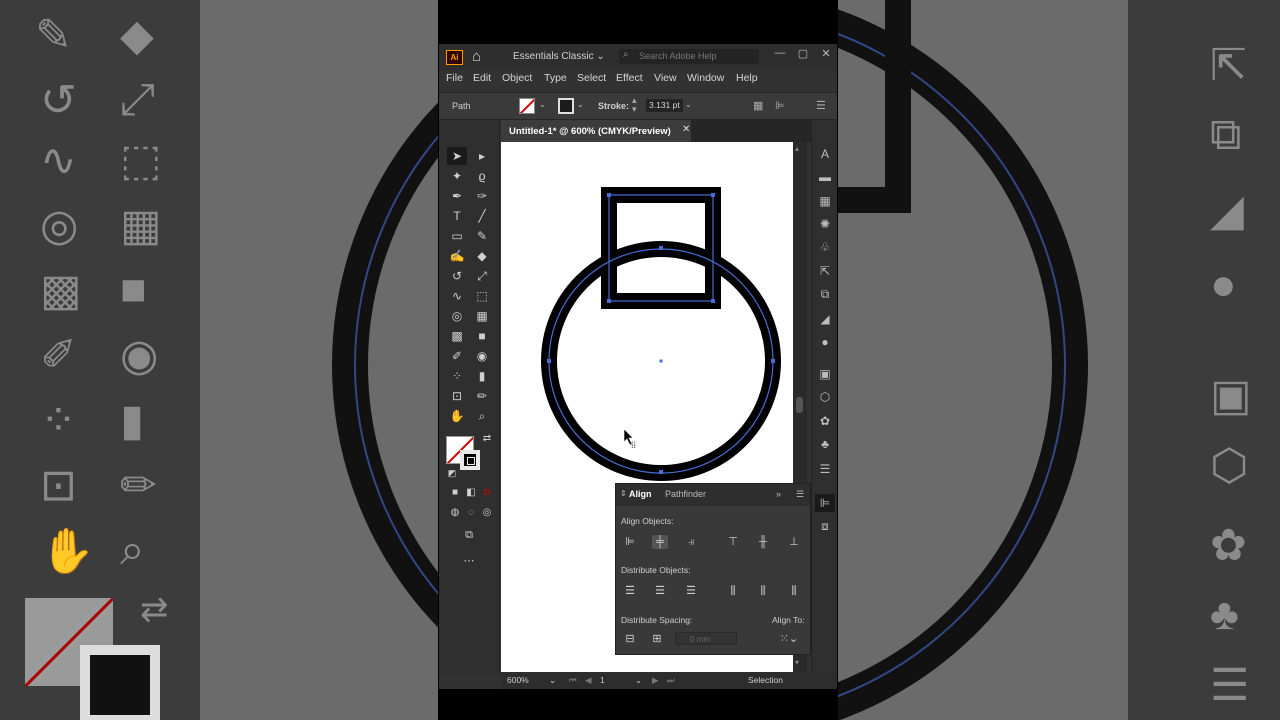 The image size is (1280, 720). I want to click on magic-wand-tool-icon: ✦, so click(457, 176).